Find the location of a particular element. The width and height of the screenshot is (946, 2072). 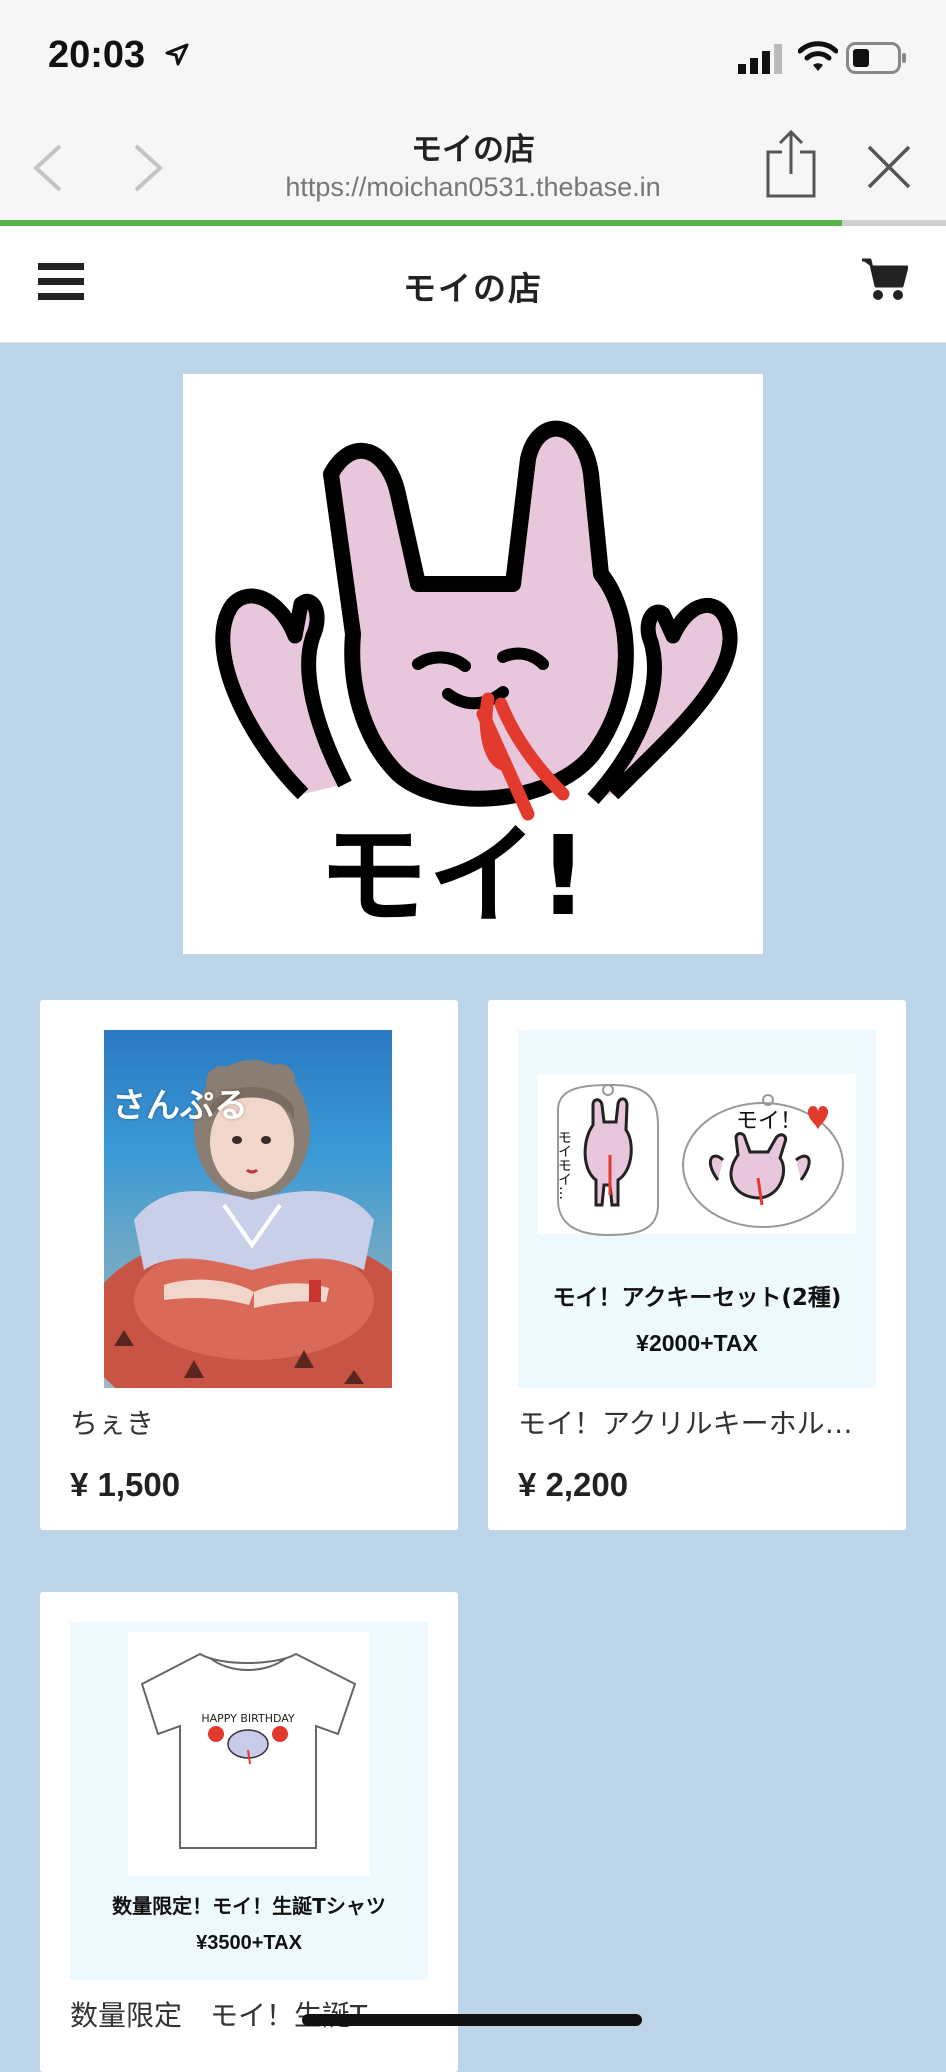

tshirt-caption-title: 数量限定！モイ！生誕Tシャツ is located at coordinates (249, 1906).